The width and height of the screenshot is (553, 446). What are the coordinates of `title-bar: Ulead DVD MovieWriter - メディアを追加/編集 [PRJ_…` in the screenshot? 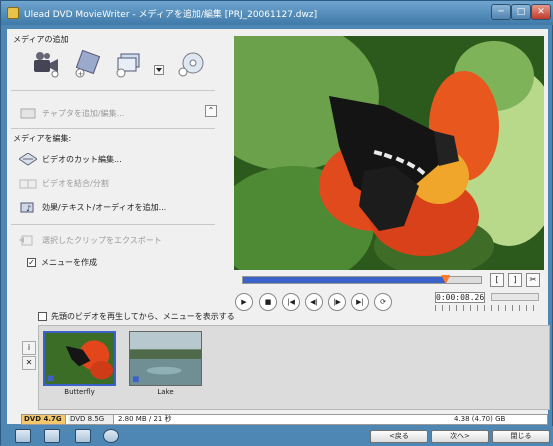 It's located at (277, 13).